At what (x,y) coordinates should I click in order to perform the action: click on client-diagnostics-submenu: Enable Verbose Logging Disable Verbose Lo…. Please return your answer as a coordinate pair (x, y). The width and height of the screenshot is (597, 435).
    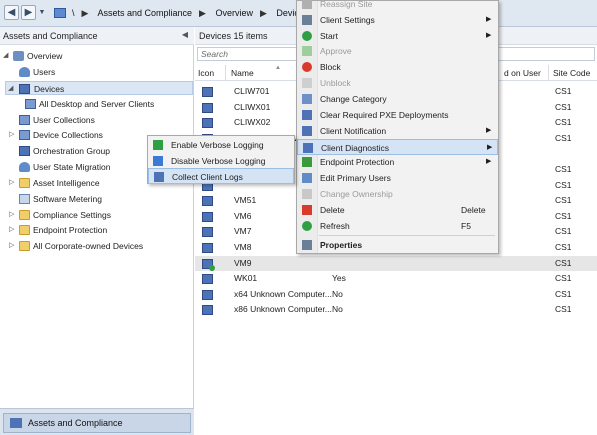
    Looking at the image, I should click on (221, 159).